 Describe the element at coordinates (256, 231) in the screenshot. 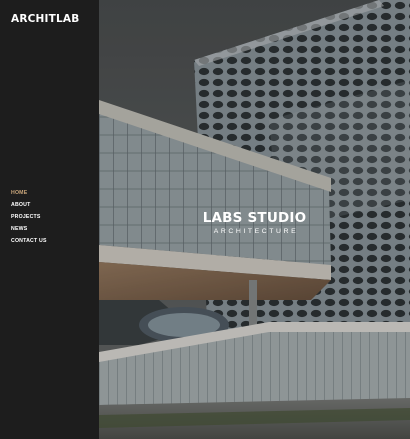

I see `hero-subtitle: ARCHITECTURE` at that location.